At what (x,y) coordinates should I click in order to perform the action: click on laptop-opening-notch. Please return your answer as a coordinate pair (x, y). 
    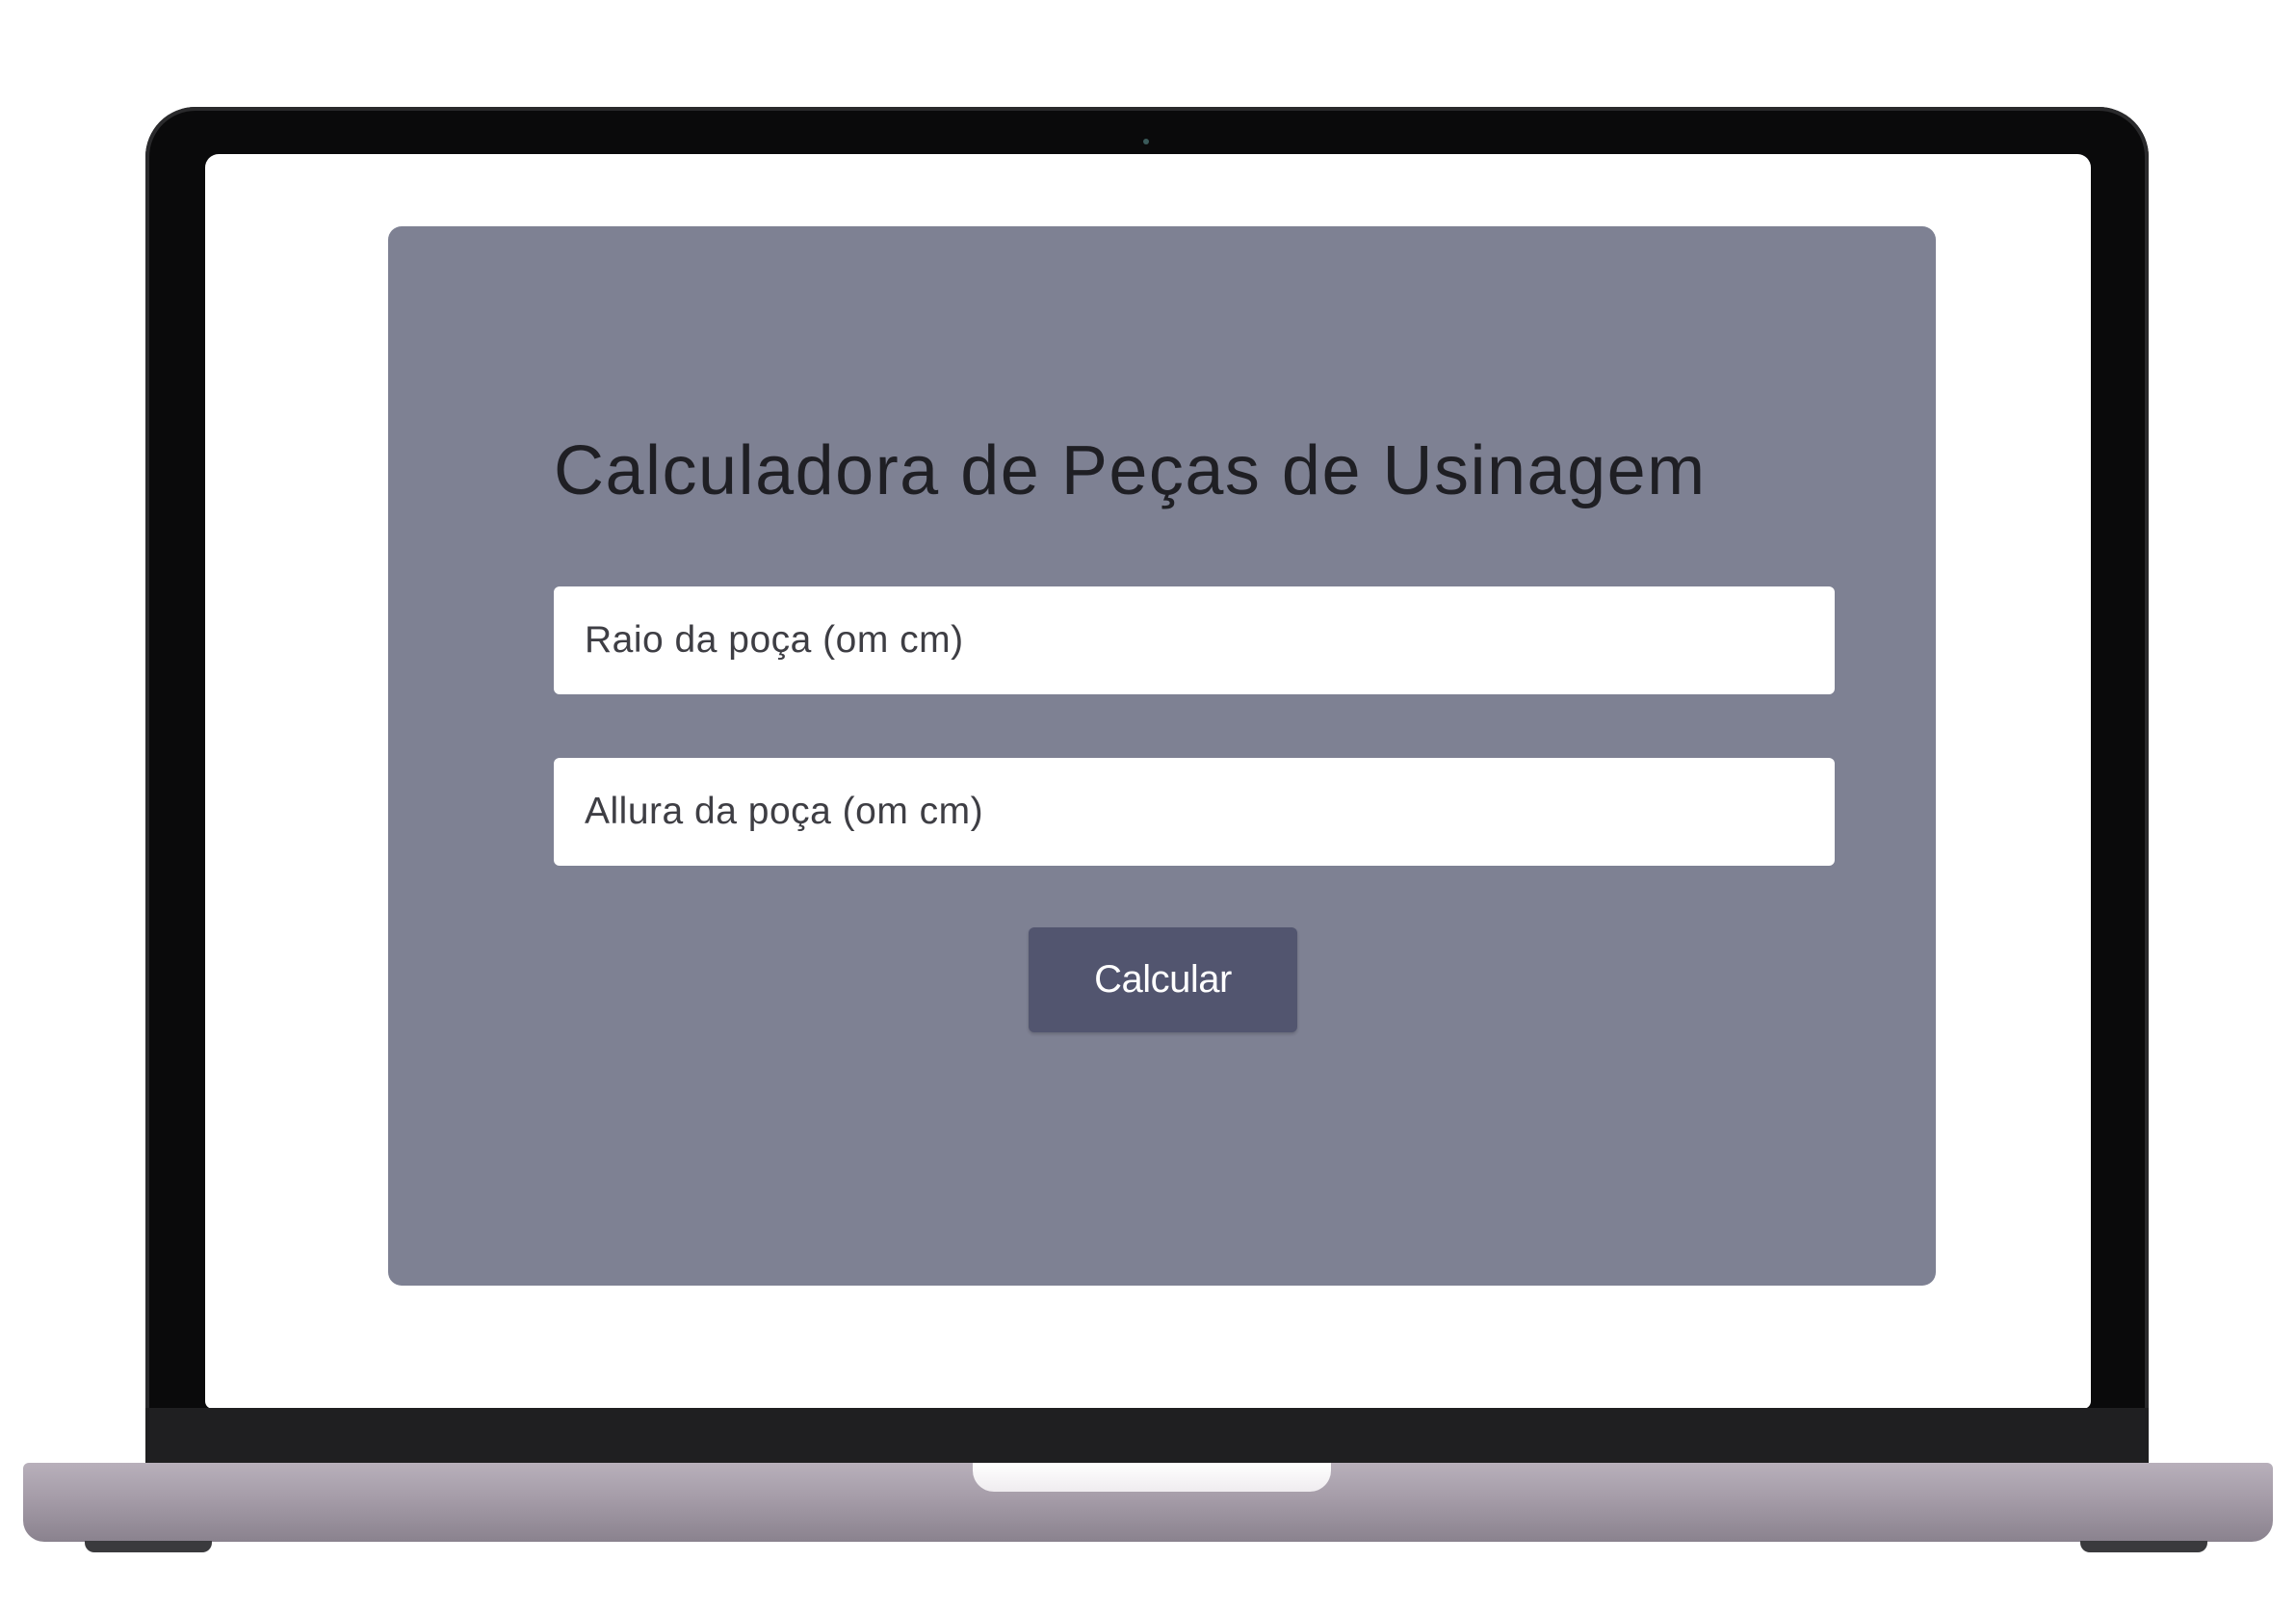
    Looking at the image, I should click on (1152, 1477).